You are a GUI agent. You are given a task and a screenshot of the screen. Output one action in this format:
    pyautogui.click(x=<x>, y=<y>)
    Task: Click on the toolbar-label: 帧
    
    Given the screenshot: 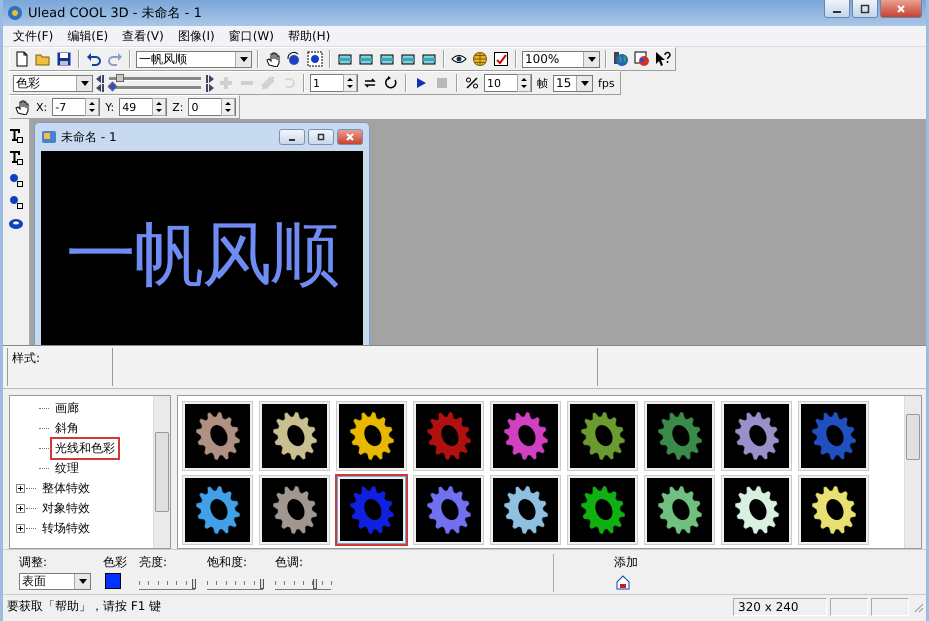 What is the action you would take?
    pyautogui.click(x=542, y=83)
    